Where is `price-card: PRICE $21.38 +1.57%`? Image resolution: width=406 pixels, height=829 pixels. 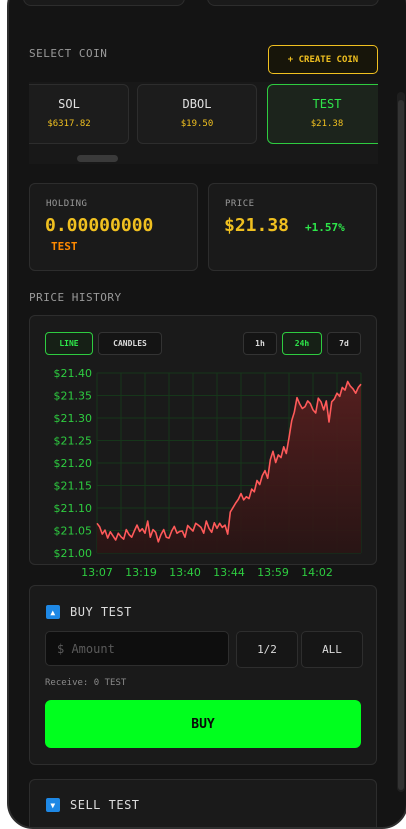
price-card: PRICE $21.38 +1.57% is located at coordinates (292, 227).